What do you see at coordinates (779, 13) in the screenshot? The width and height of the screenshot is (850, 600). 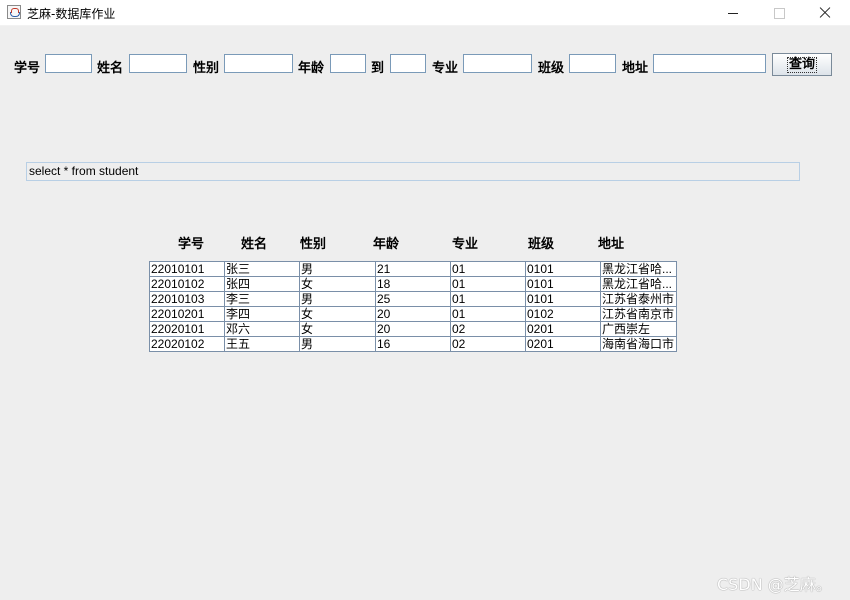 I see `maximize-icon` at bounding box center [779, 13].